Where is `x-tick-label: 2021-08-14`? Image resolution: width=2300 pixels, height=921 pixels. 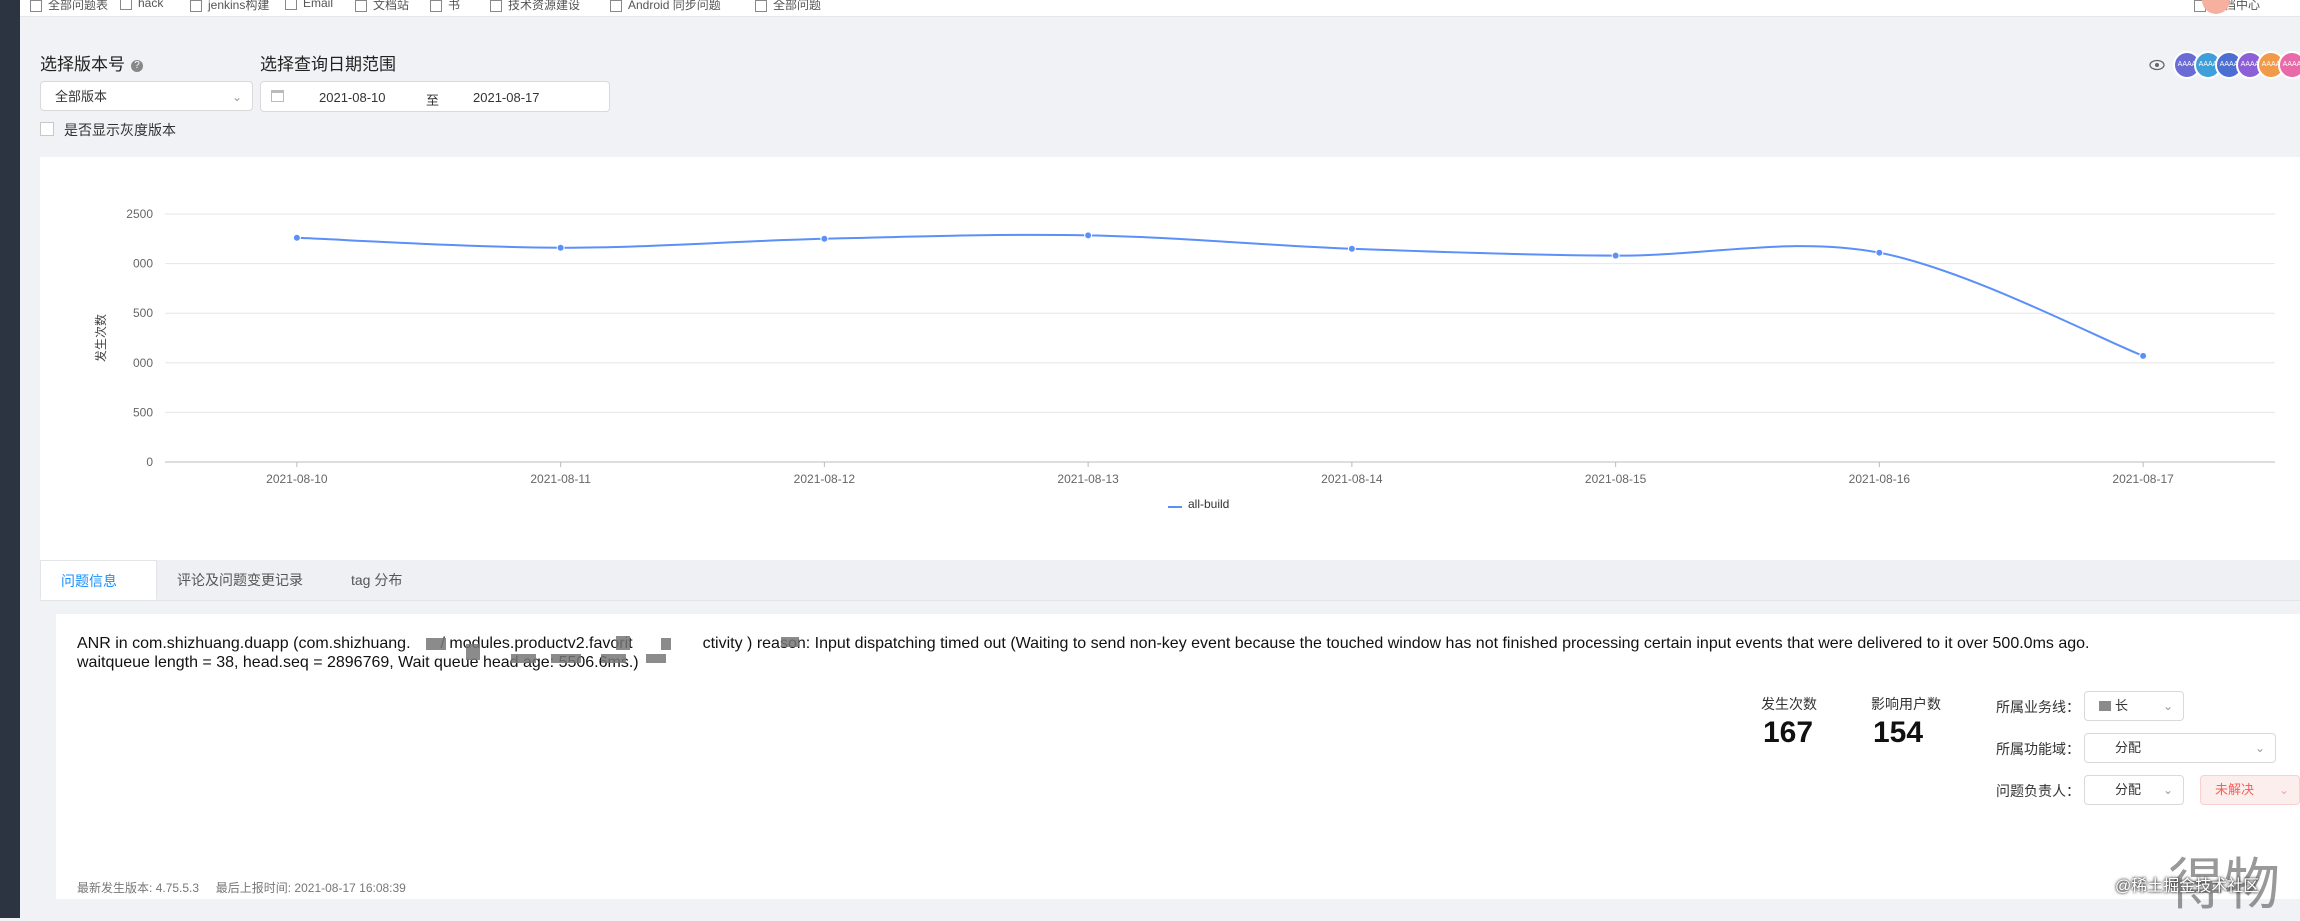 x-tick-label: 2021-08-14 is located at coordinates (1352, 479).